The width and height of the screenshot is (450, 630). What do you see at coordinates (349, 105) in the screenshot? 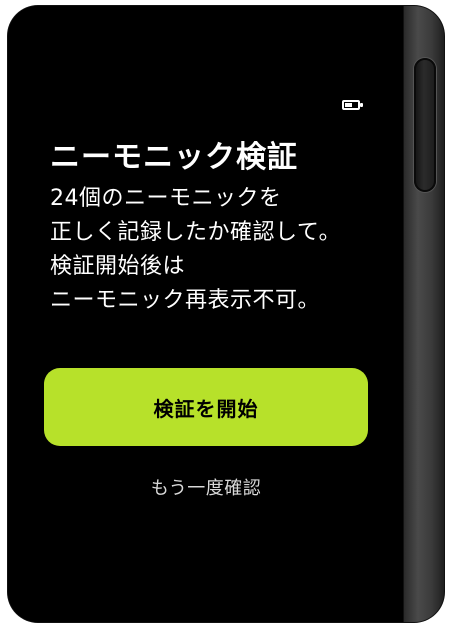
I see `battery-level` at bounding box center [349, 105].